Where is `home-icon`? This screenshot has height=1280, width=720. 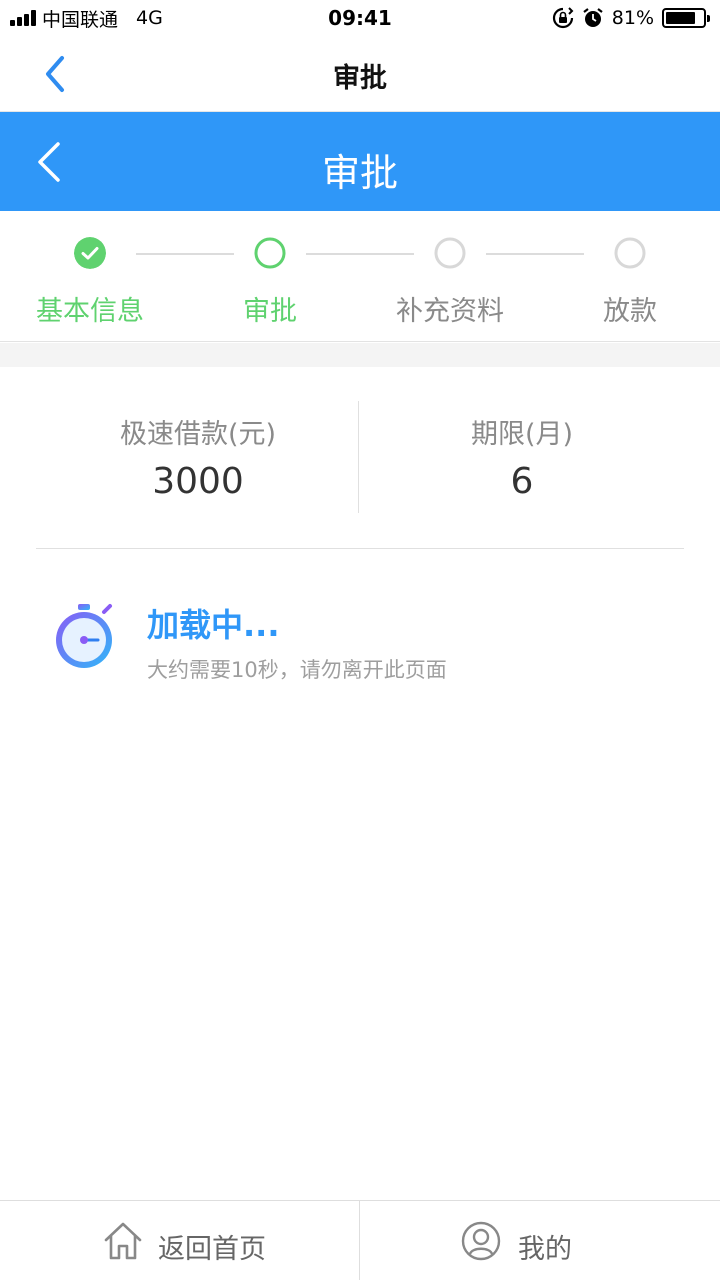
home-icon is located at coordinates (123, 1241).